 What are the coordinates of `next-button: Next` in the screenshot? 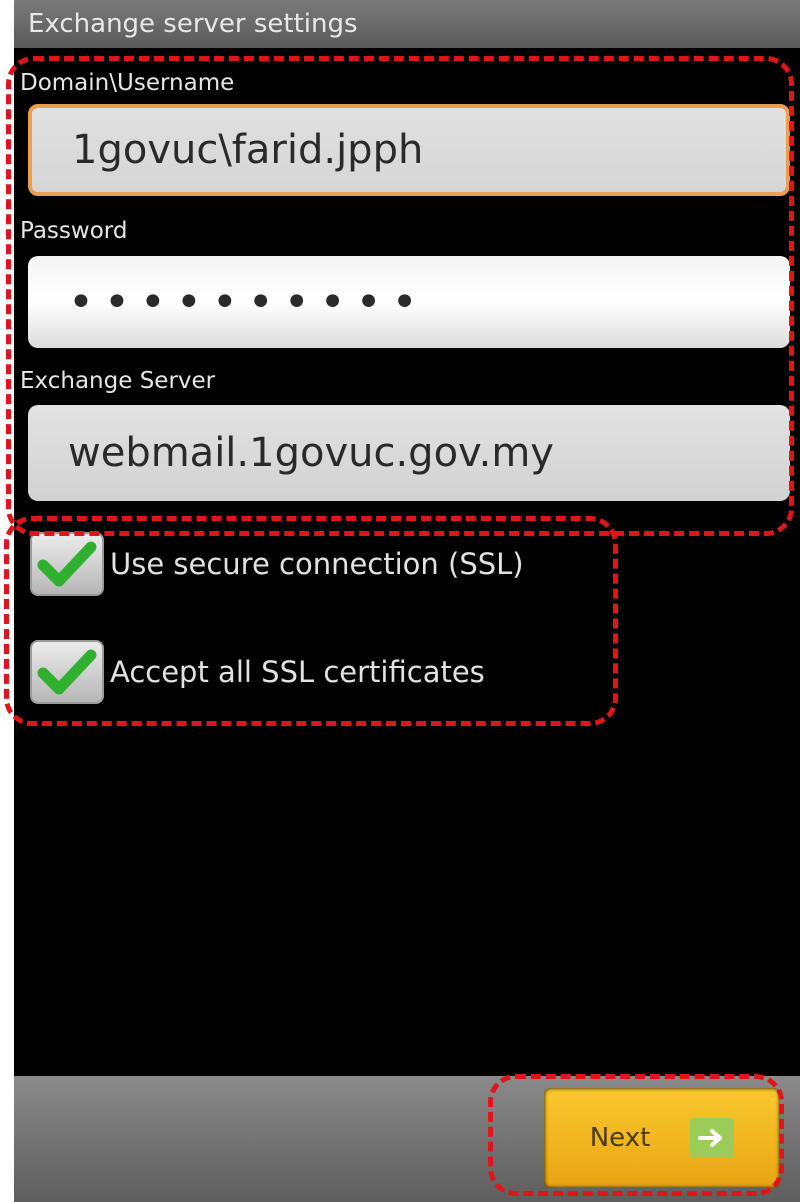 It's located at (662, 1138).